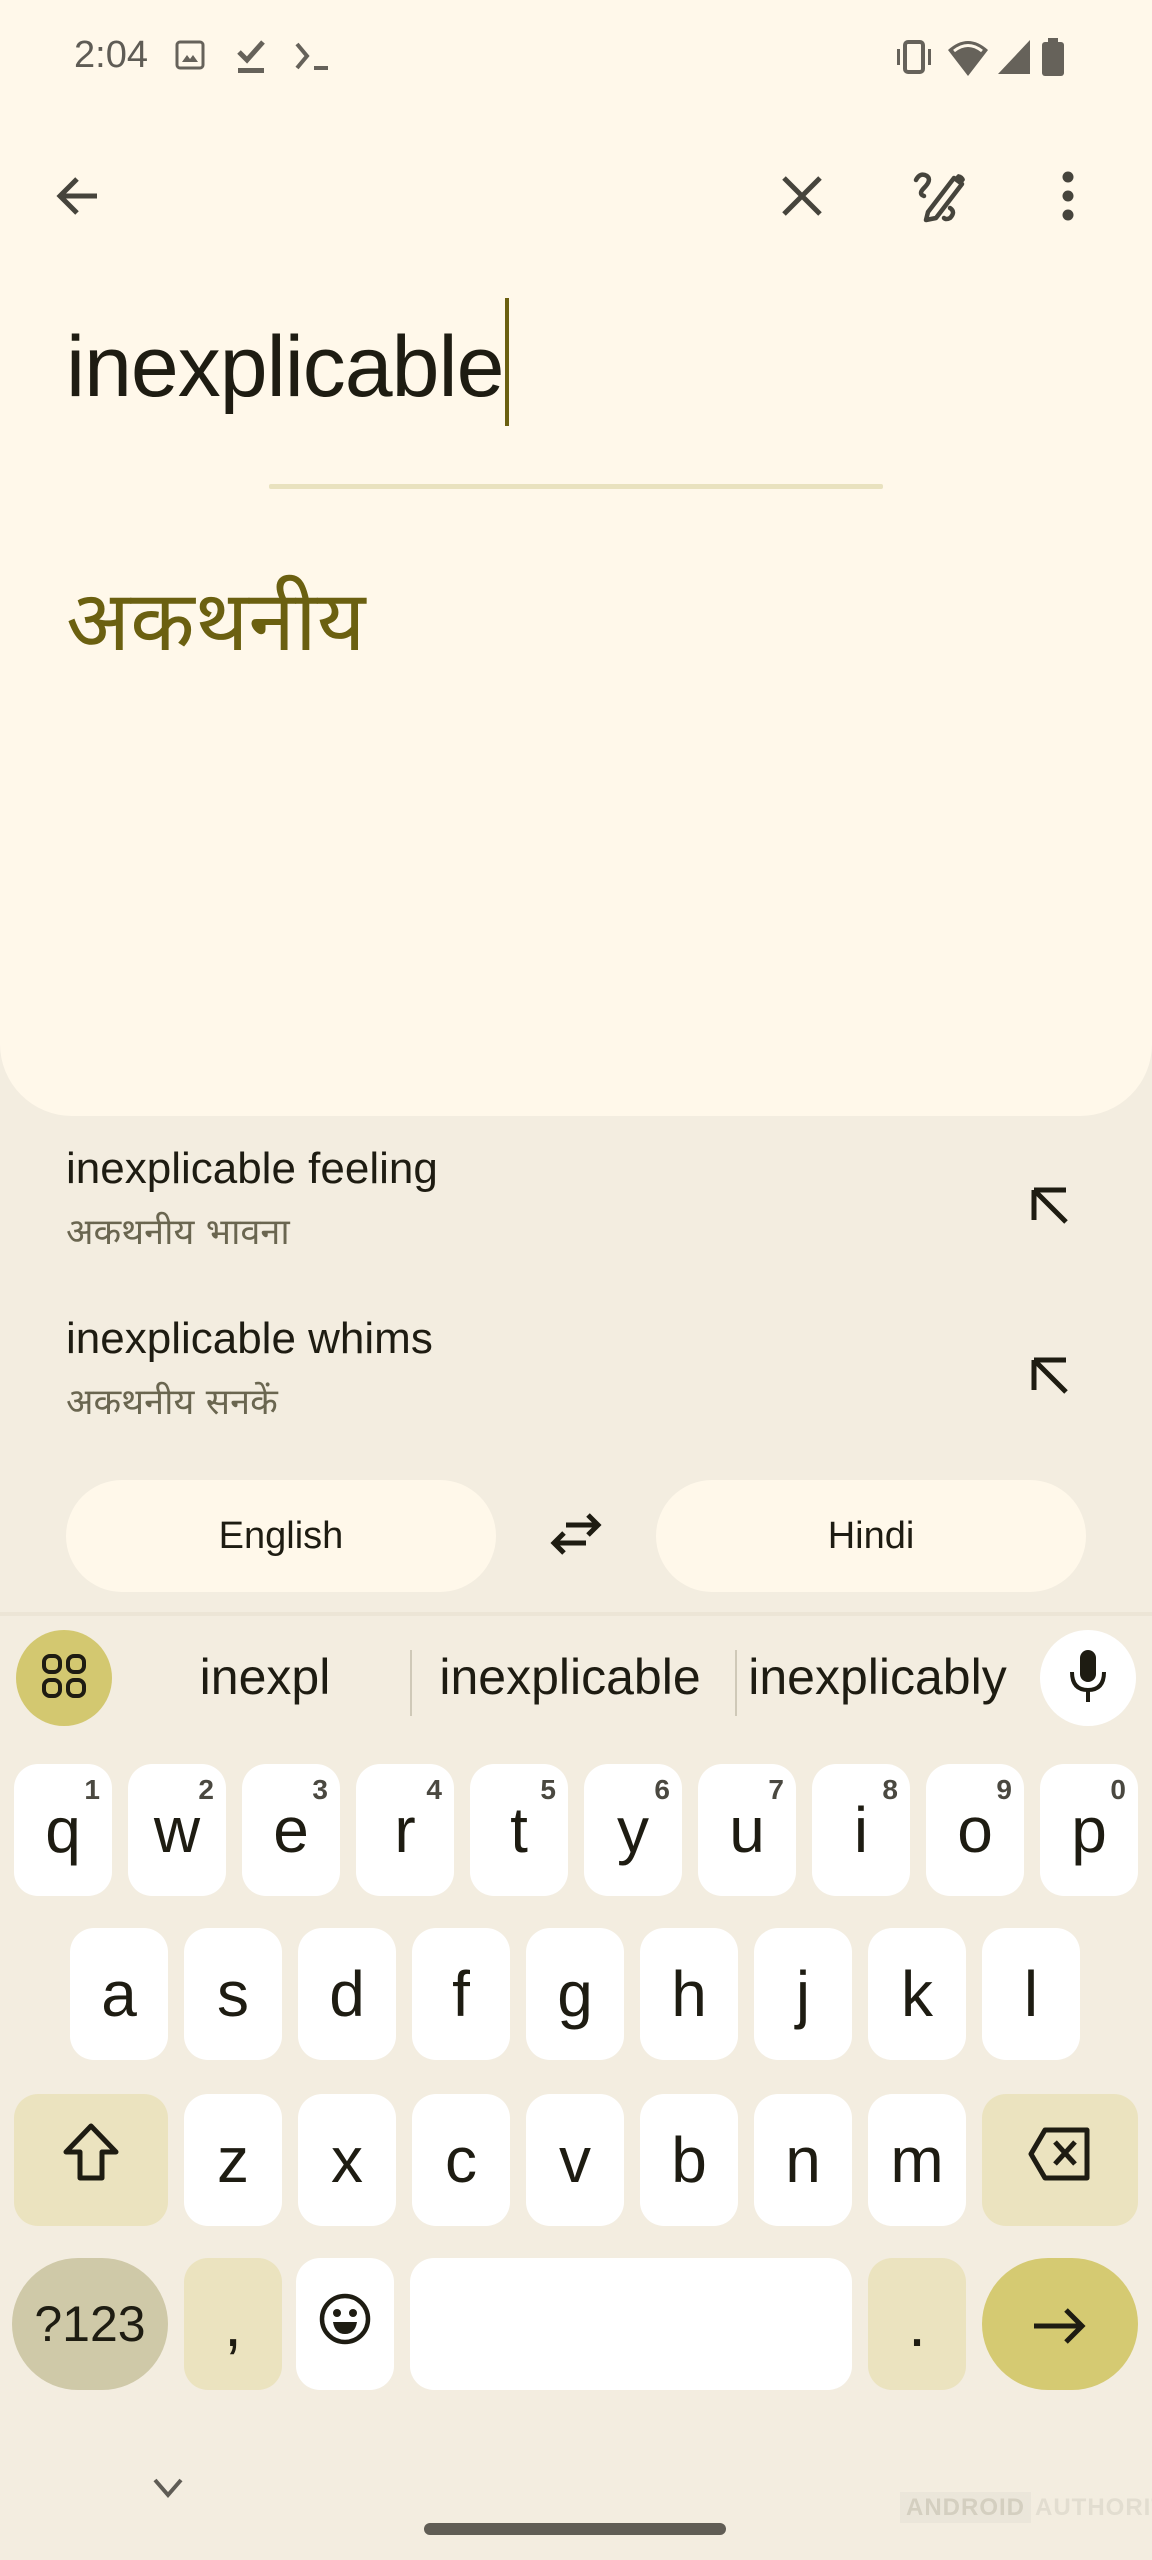 The width and height of the screenshot is (1152, 2560). Describe the element at coordinates (215, 617) in the screenshot. I see `translation-result: अकथनीय` at that location.